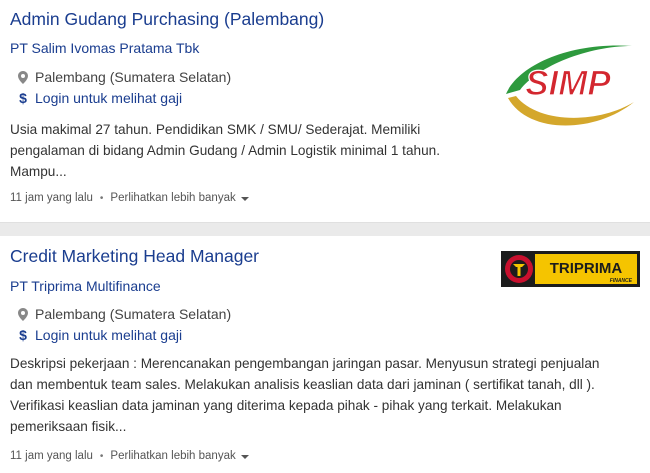 The width and height of the screenshot is (650, 473). I want to click on job-title-link: Admin Gudang Purchasing (Palembang), so click(167, 19).